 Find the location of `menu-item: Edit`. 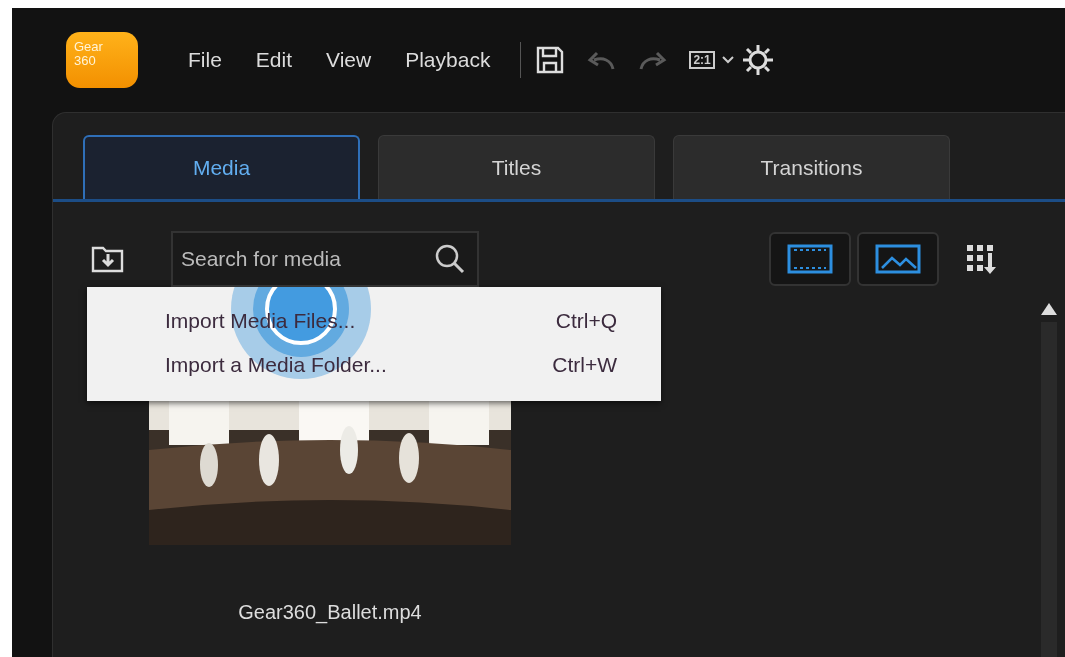

menu-item: Edit is located at coordinates (274, 60).